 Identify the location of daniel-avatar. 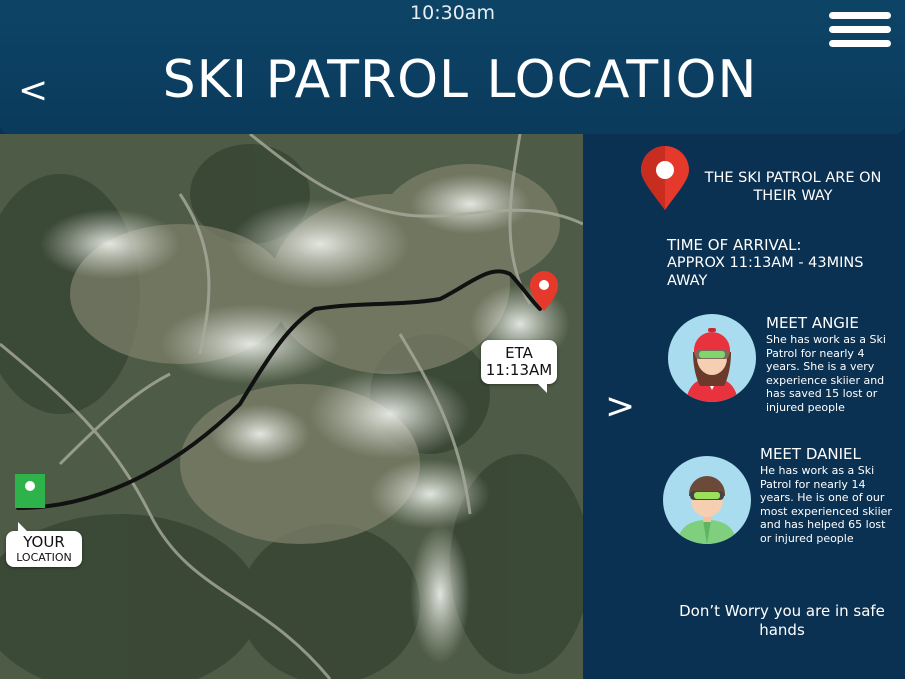
(707, 500).